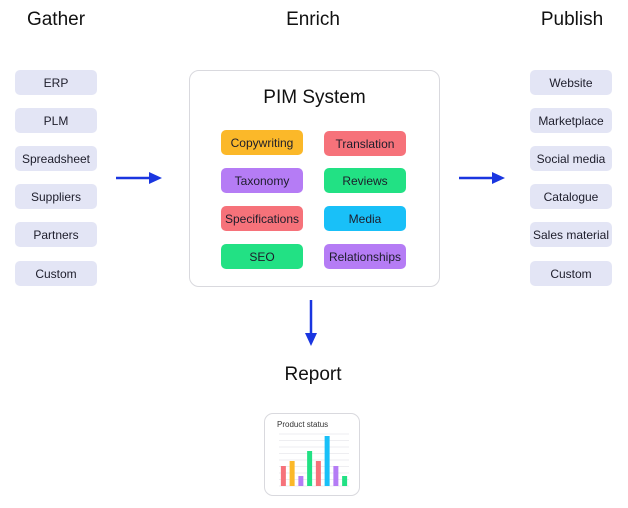 The height and width of the screenshot is (508, 628). I want to click on gather-item-partners: Partners, so click(56, 234).